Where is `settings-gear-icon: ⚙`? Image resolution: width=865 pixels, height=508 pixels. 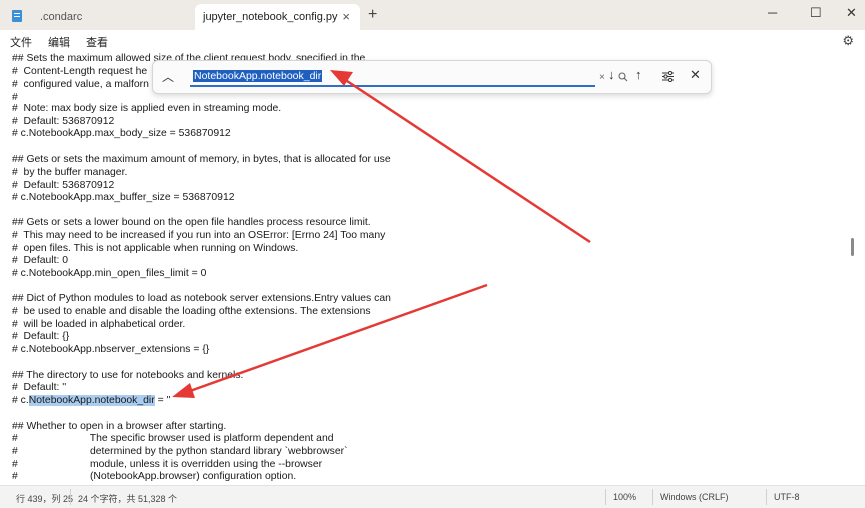 settings-gear-icon: ⚙ is located at coordinates (848, 41).